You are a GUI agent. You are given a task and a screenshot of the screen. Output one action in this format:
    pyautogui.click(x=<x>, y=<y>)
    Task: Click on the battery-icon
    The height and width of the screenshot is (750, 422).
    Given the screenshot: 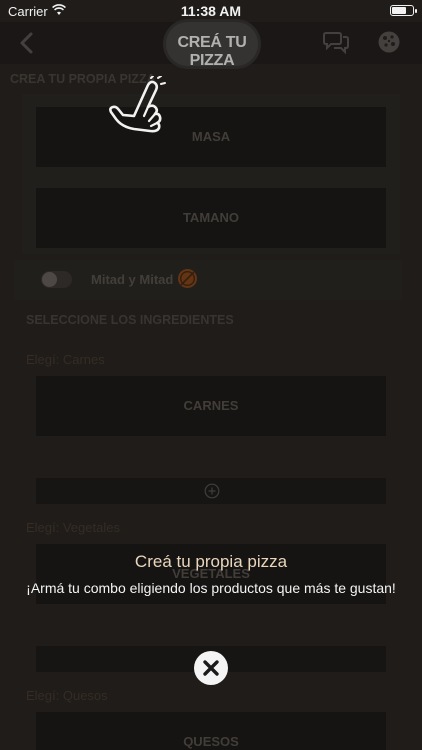 What is the action you would take?
    pyautogui.click(x=403, y=10)
    